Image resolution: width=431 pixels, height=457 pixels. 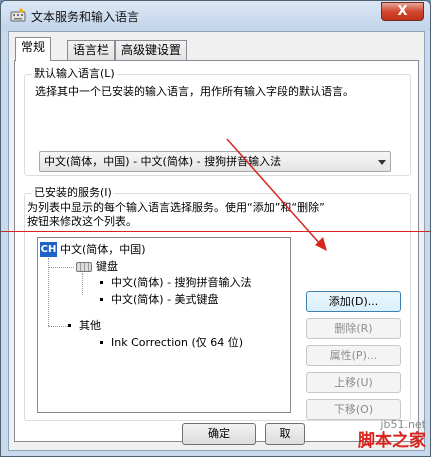 What do you see at coordinates (107, 267) in the screenshot?
I see `tree-keyboard-group: 键盘` at bounding box center [107, 267].